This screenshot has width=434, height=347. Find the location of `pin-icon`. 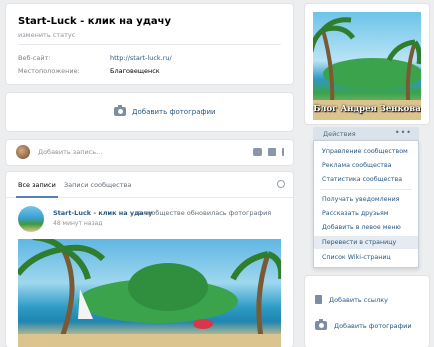

pin-icon is located at coordinates (318, 299).